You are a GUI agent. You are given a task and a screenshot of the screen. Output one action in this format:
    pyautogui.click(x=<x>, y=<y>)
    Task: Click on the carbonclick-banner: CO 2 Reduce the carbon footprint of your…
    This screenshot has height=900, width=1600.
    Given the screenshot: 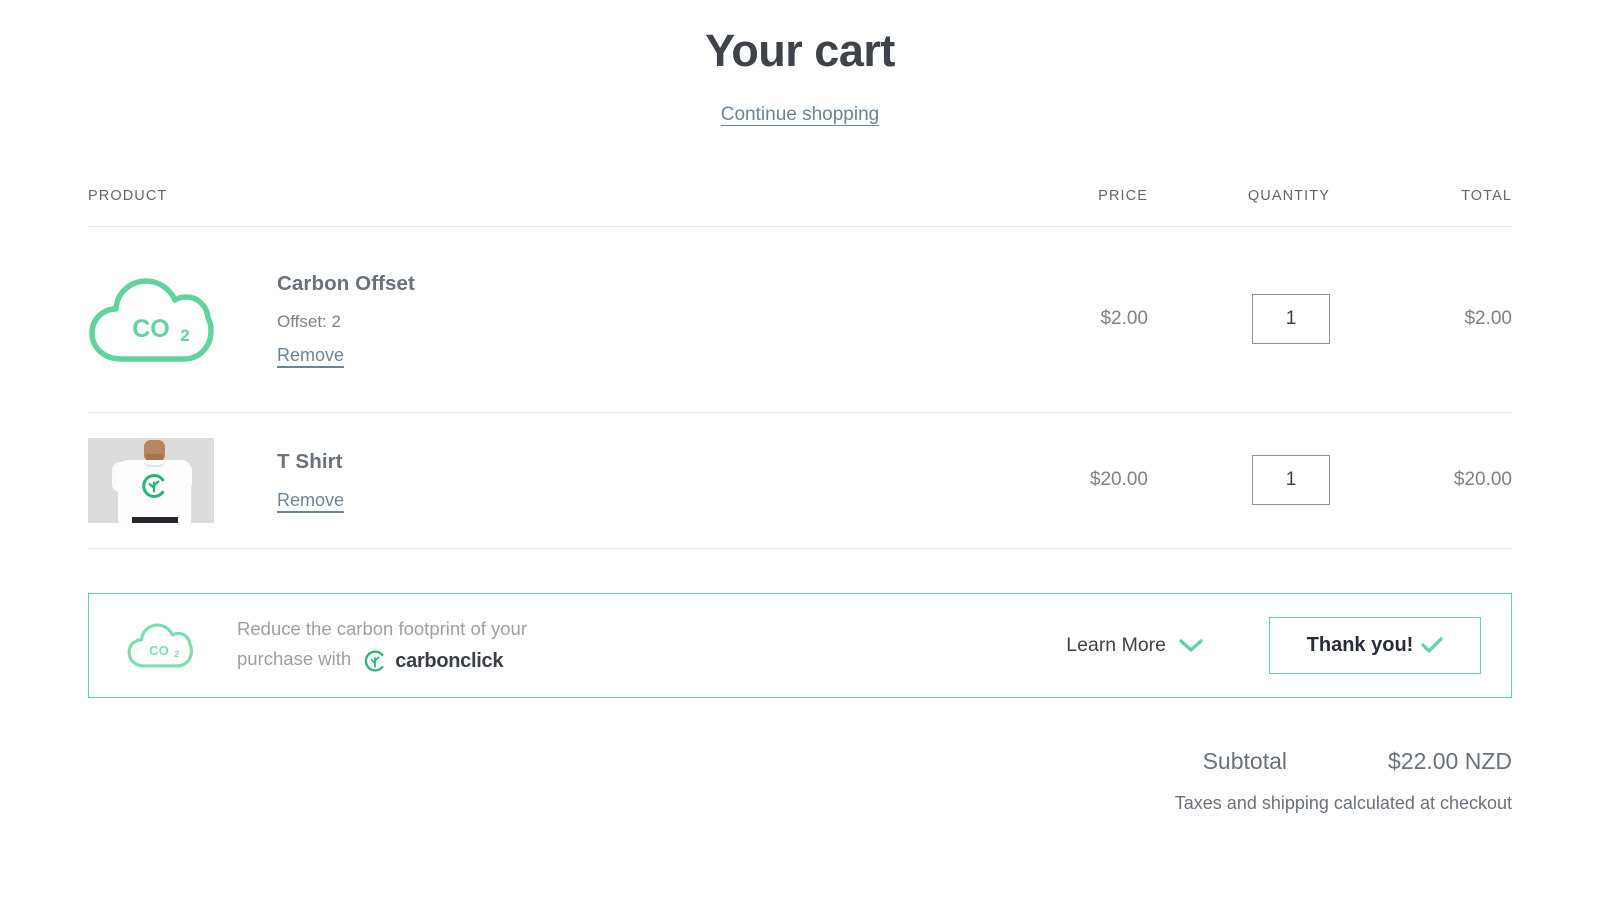 What is the action you would take?
    pyautogui.click(x=800, y=645)
    